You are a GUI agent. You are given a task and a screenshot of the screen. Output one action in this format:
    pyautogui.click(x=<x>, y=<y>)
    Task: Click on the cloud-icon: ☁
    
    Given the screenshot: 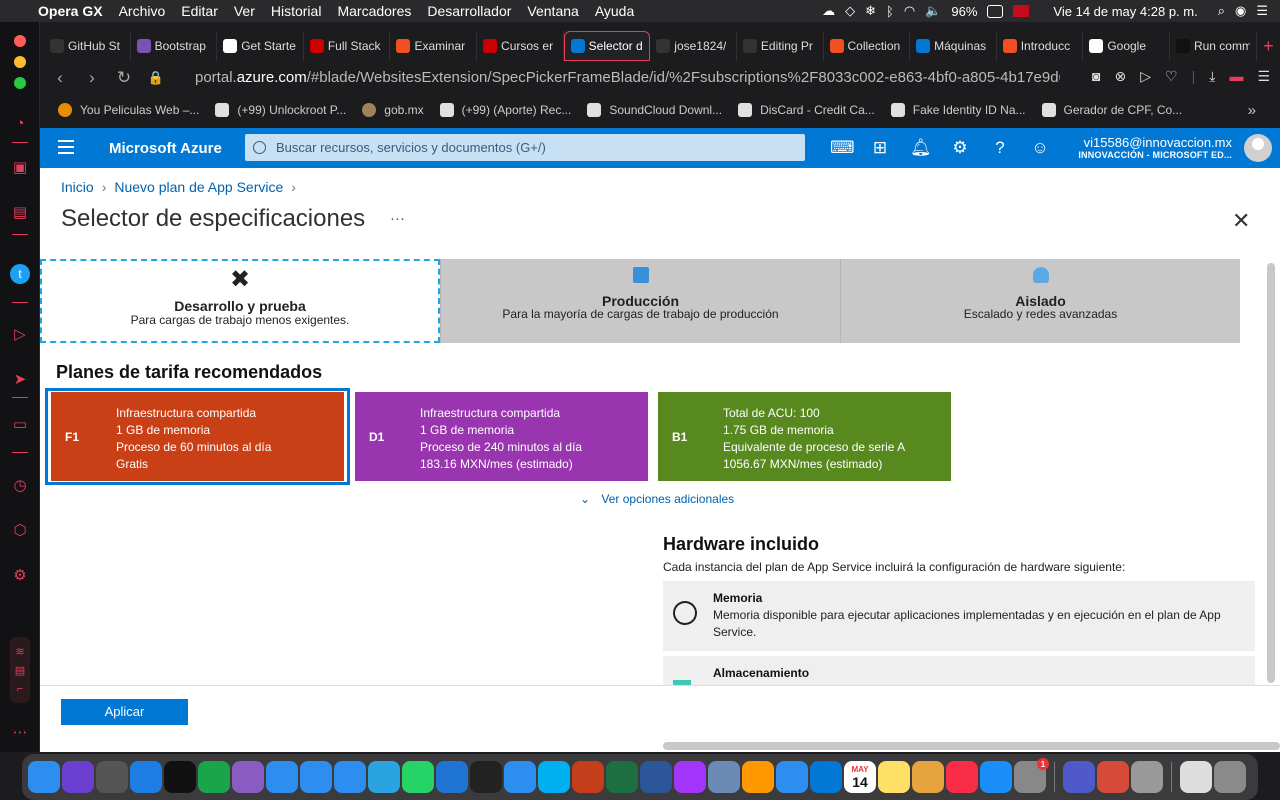 What is the action you would take?
    pyautogui.click(x=828, y=11)
    